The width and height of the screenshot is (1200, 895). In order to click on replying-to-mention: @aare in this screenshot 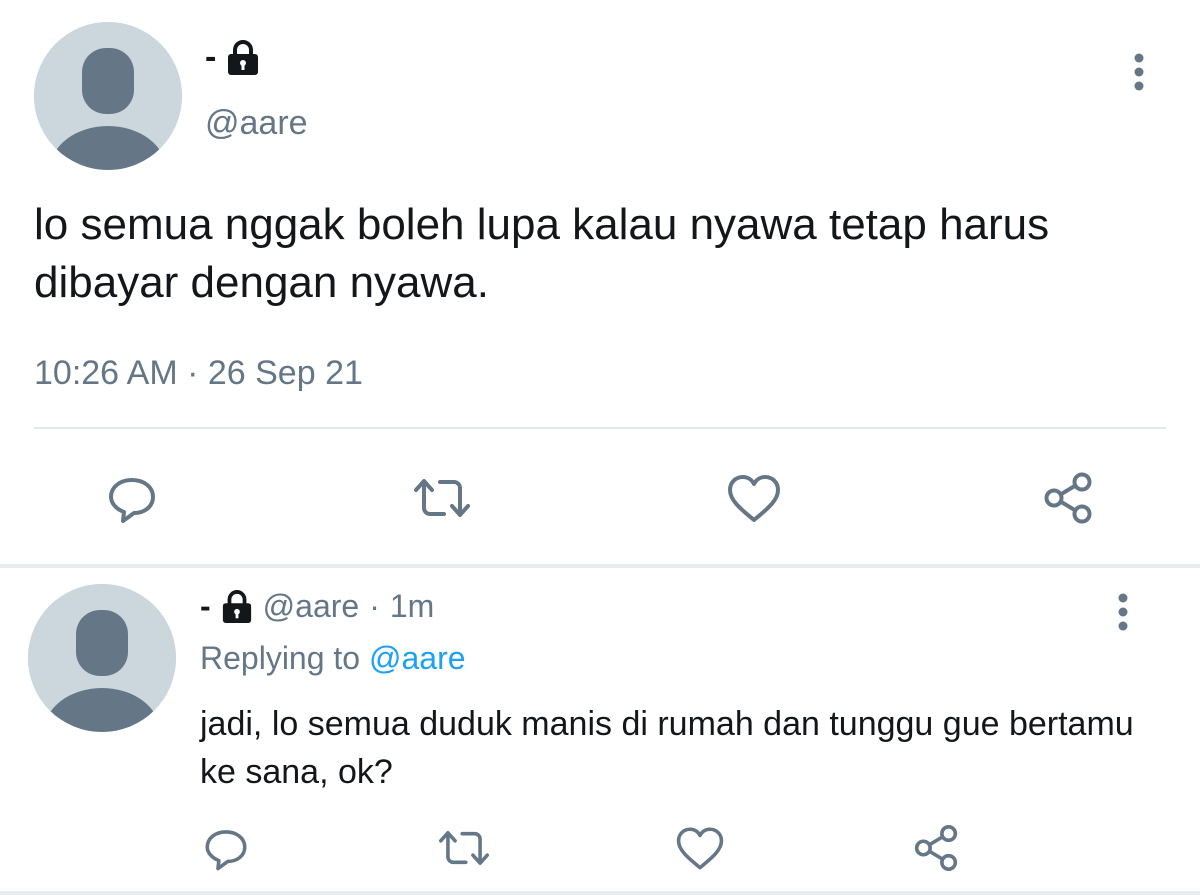, I will do `click(417, 658)`.